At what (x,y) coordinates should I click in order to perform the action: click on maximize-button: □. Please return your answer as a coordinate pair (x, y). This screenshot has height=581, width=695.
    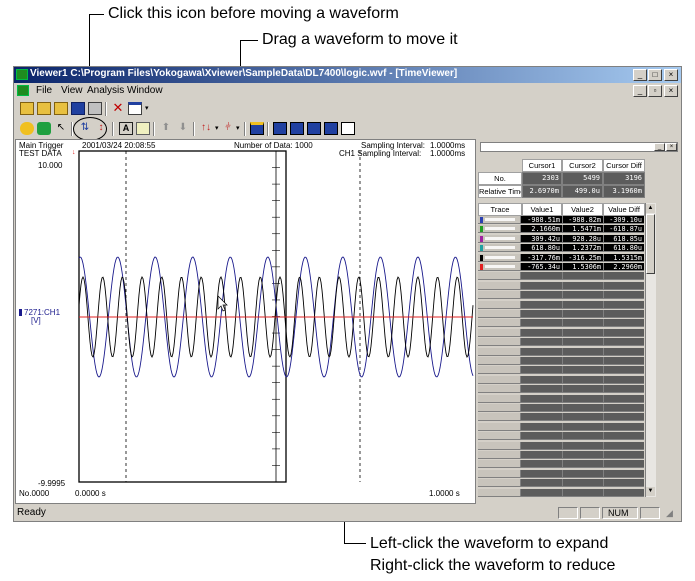
    Looking at the image, I should click on (655, 75).